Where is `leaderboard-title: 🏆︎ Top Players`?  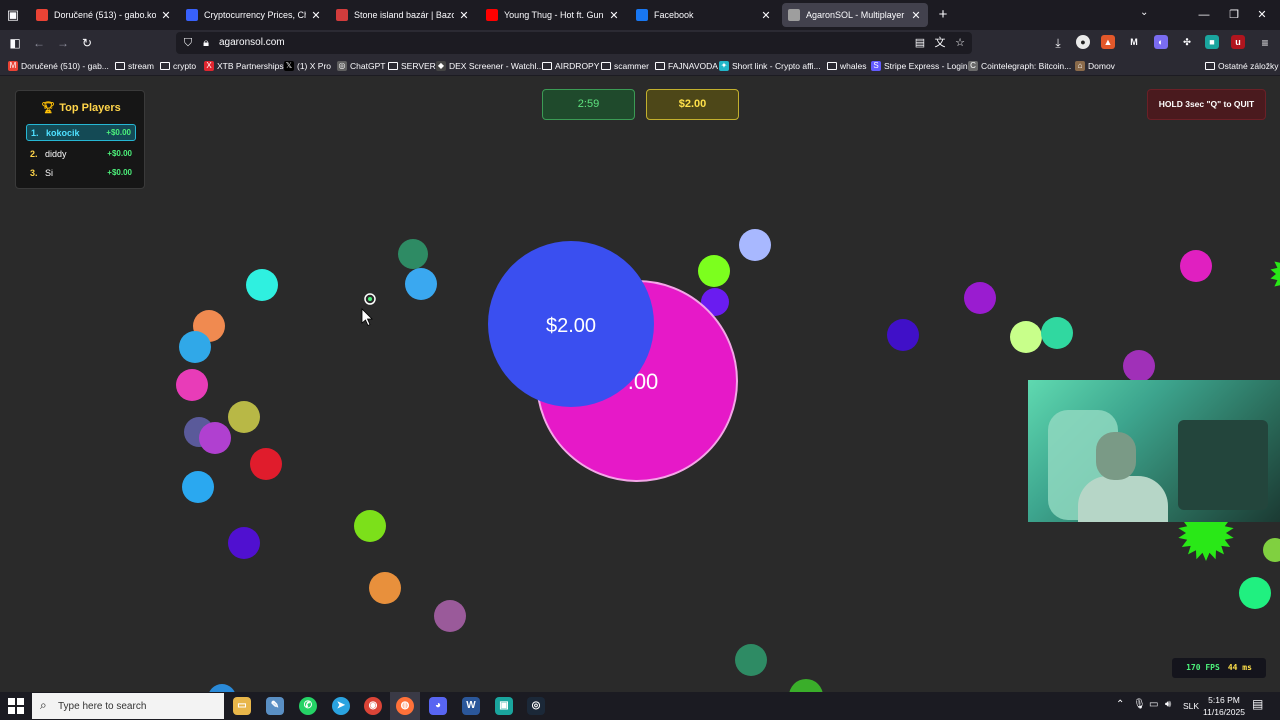
leaderboard-title: 🏆︎ Top Players is located at coordinates (81, 107).